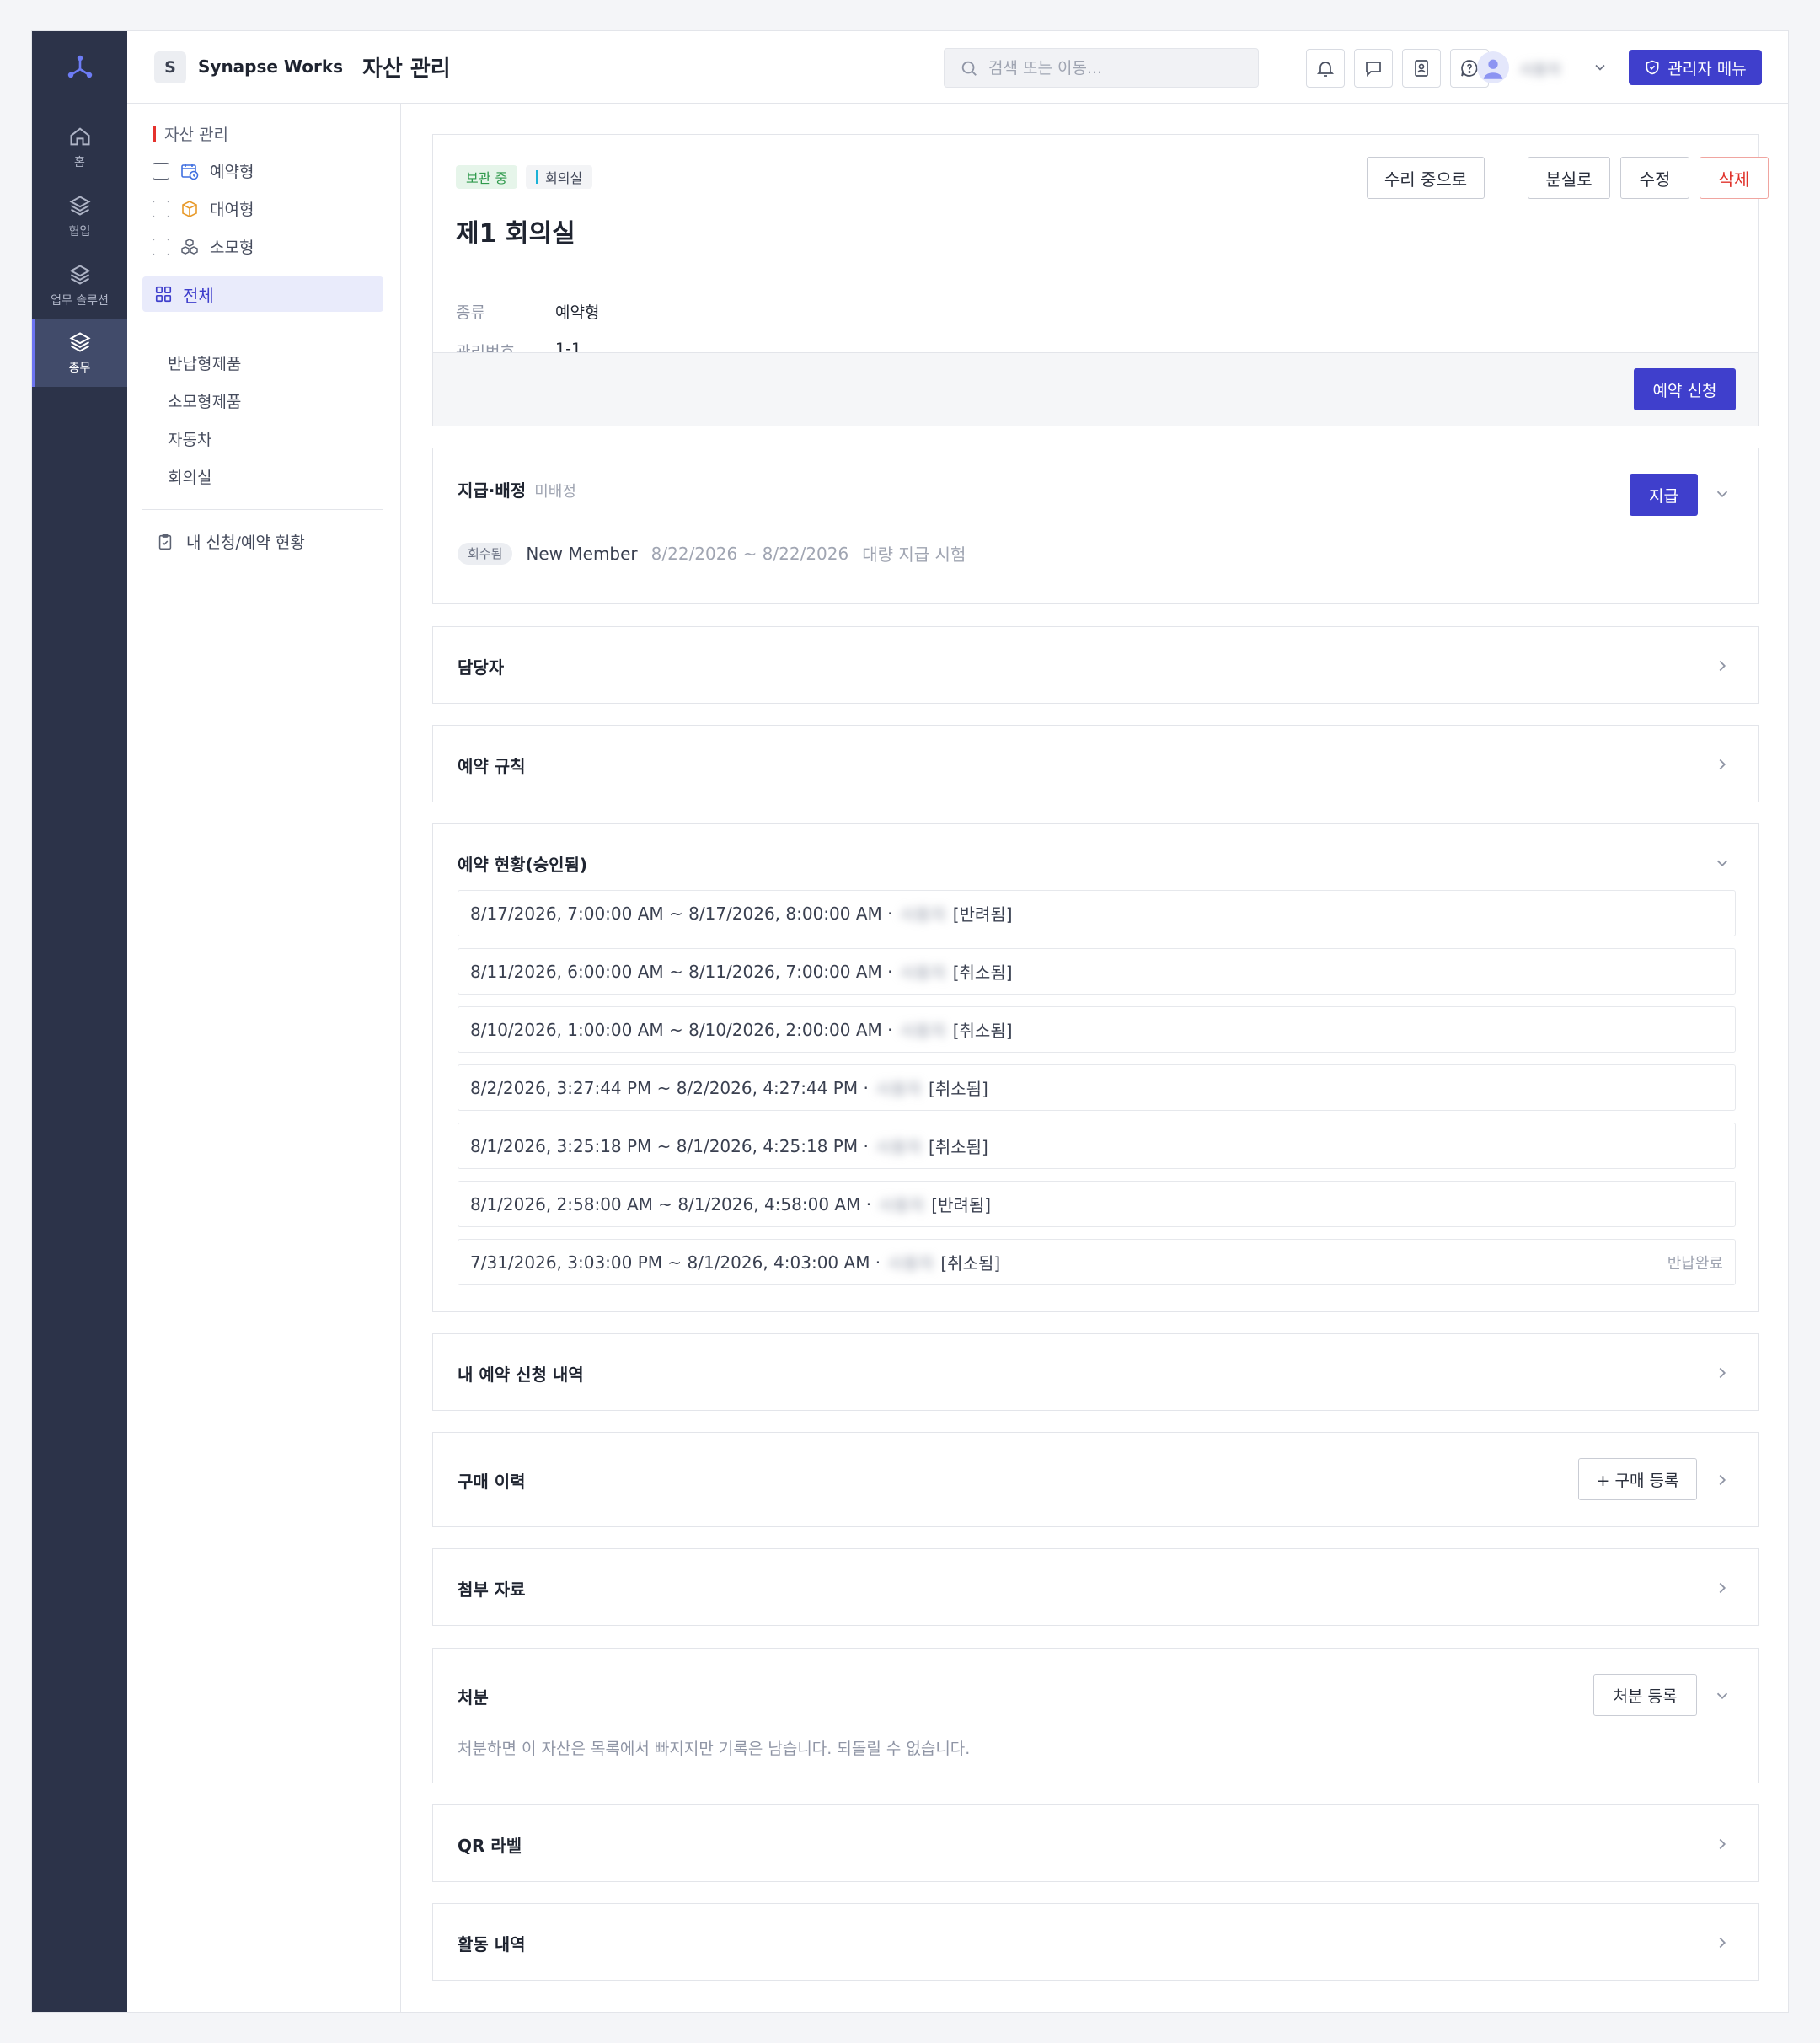 The height and width of the screenshot is (2043, 1820). What do you see at coordinates (969, 68) in the screenshot?
I see `search-icon` at bounding box center [969, 68].